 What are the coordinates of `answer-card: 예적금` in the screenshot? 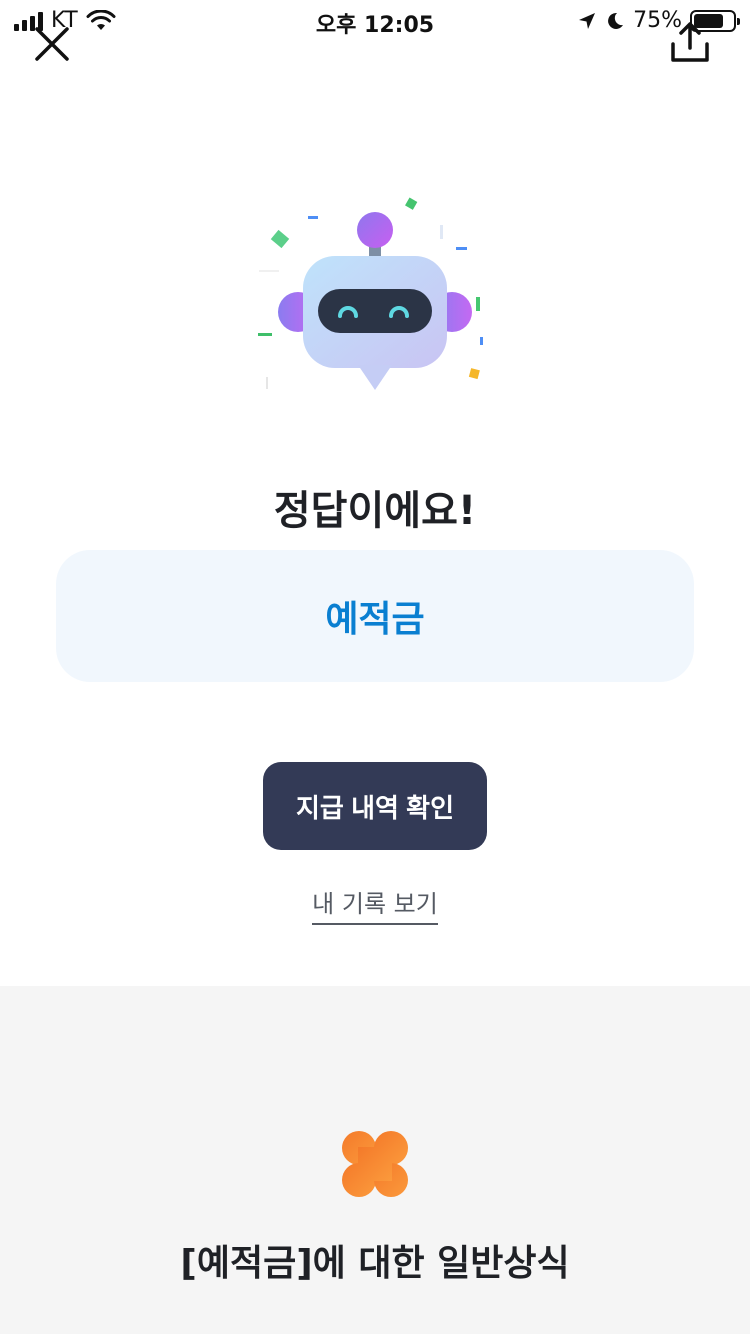 It's located at (375, 616).